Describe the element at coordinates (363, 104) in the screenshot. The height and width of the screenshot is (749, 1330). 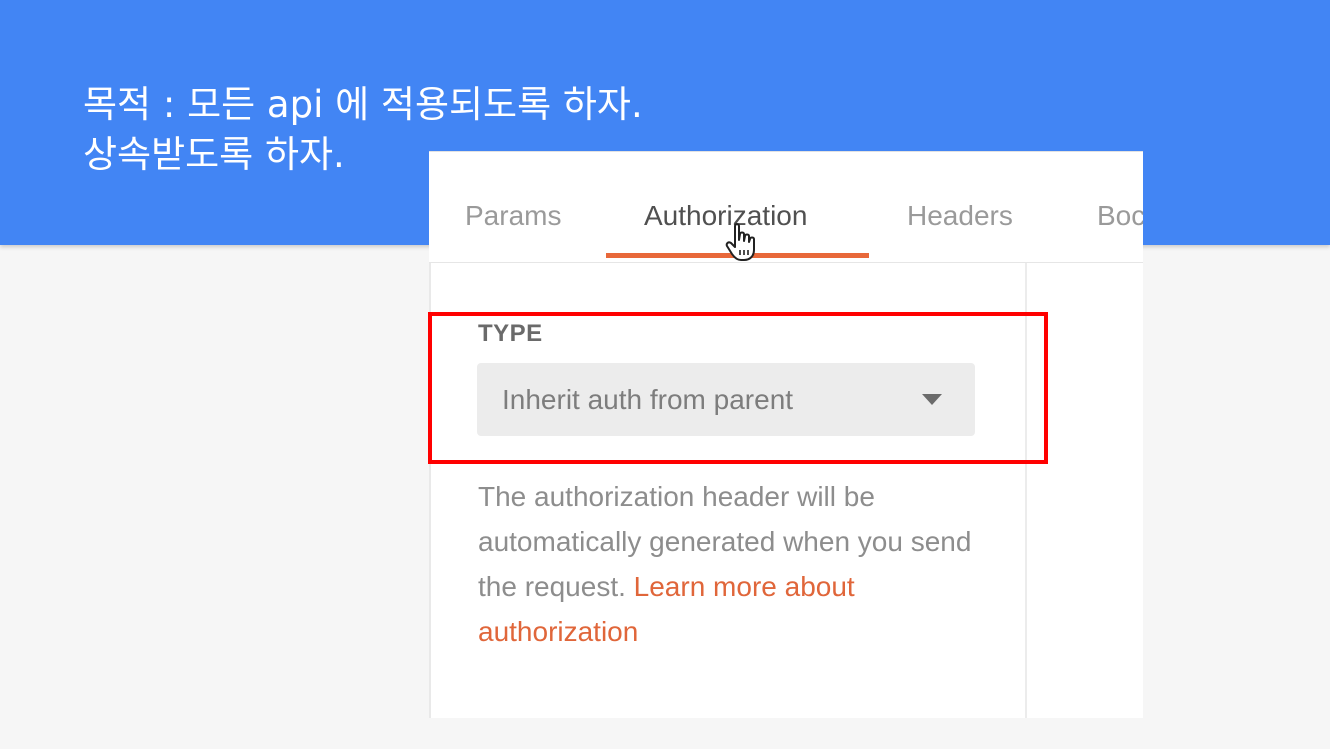
I see `slide-title-line-1: 목적 : 모든 api 에 적용되도록 하자.` at that location.